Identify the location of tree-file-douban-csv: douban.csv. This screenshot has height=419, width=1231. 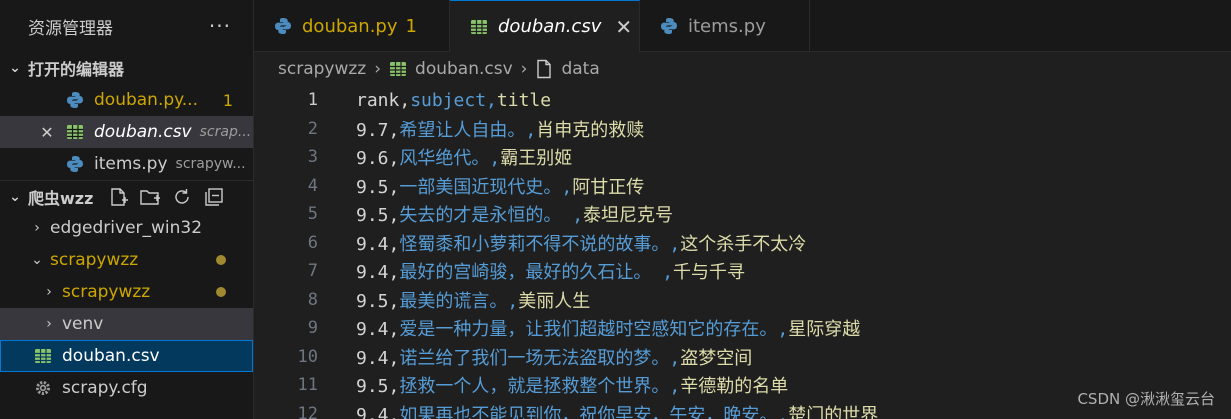
(126, 356).